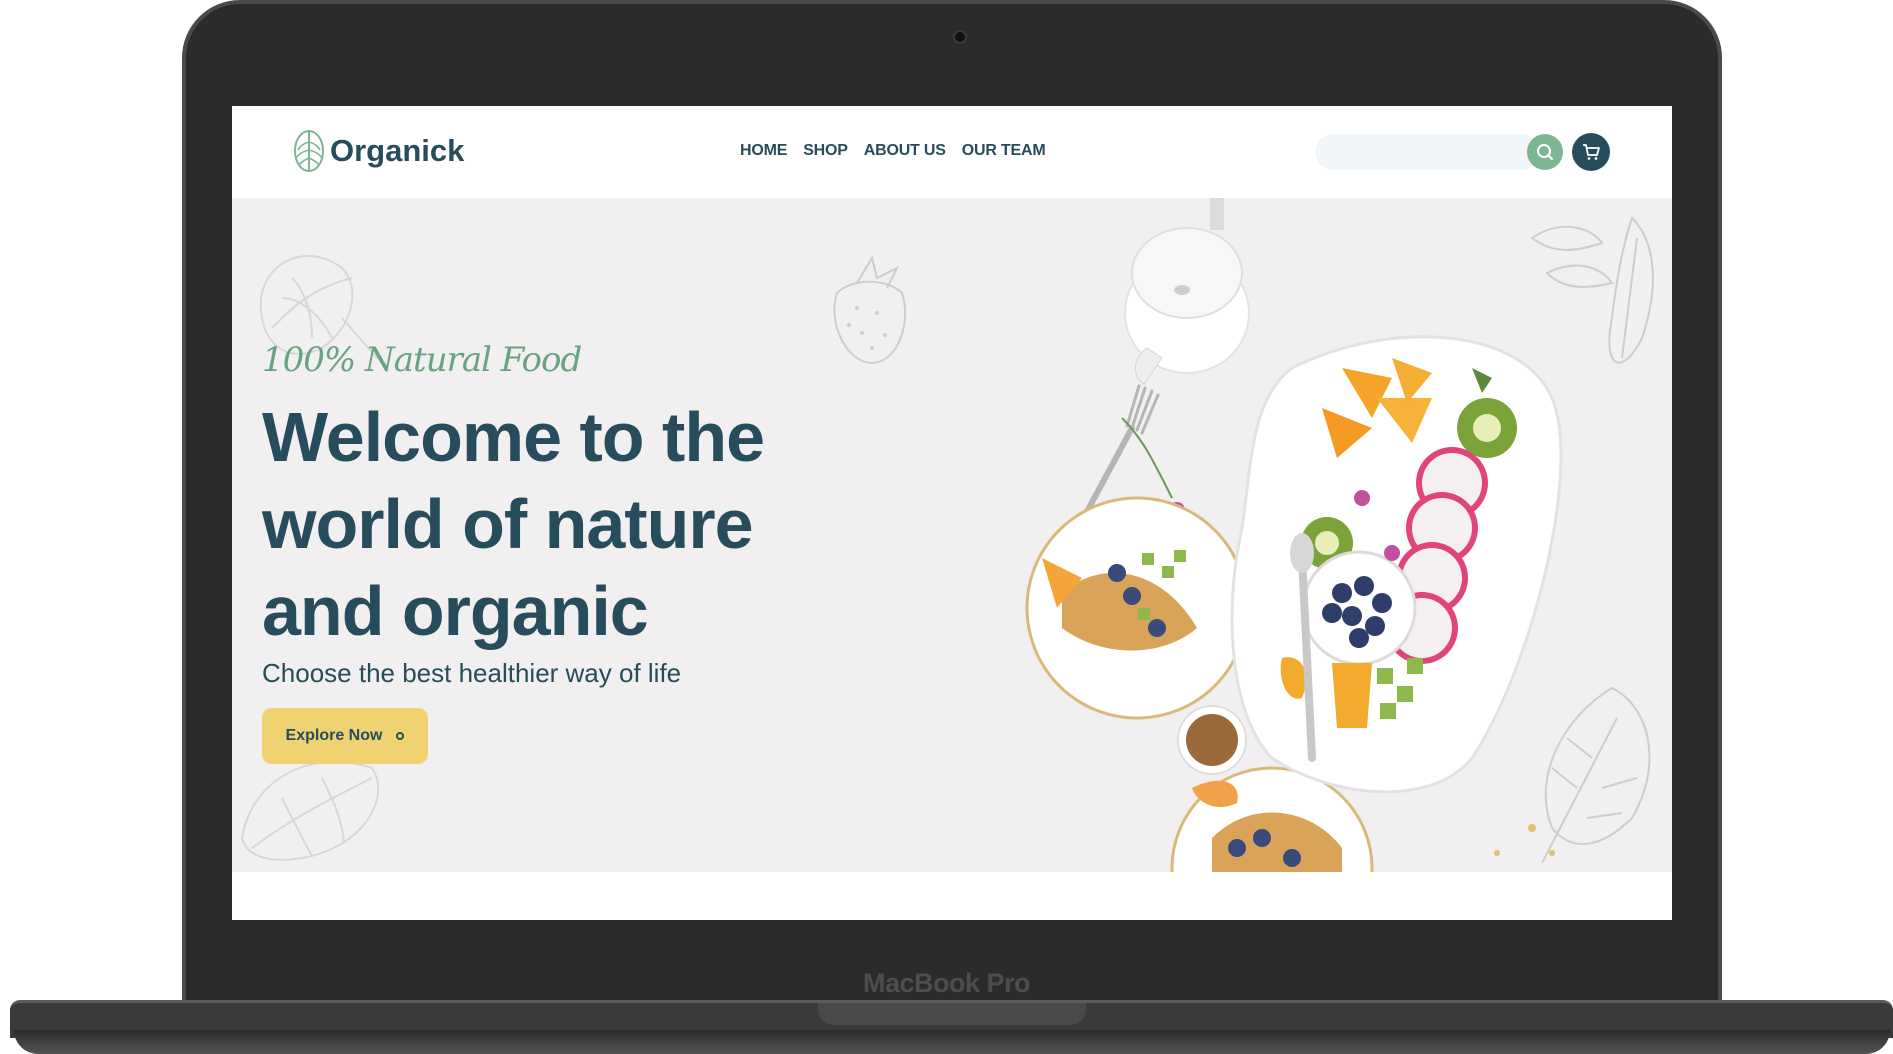 Image resolution: width=1893 pixels, height=1054 pixels. I want to click on hero-tagline: 100% Natural Food, so click(422, 360).